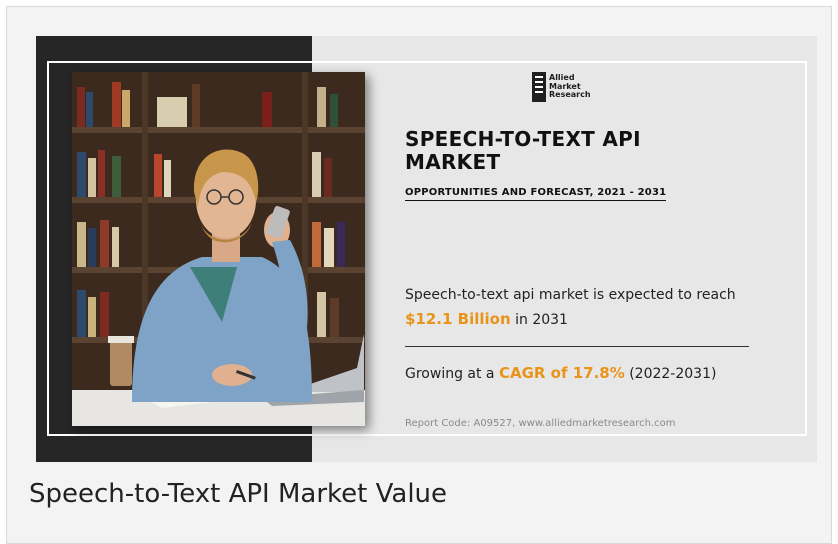  What do you see at coordinates (238, 494) in the screenshot?
I see `figure-caption: Speech-to-Text API Market Value` at bounding box center [238, 494].